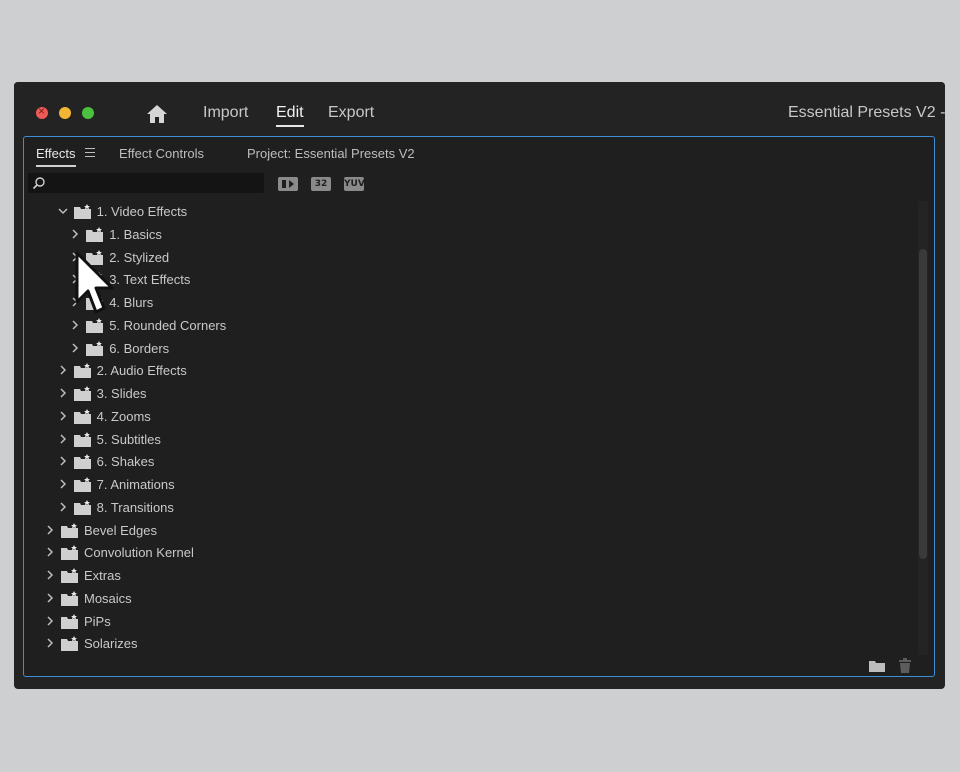 This screenshot has width=960, height=772. I want to click on tree-row: 1. Basics, so click(468, 235).